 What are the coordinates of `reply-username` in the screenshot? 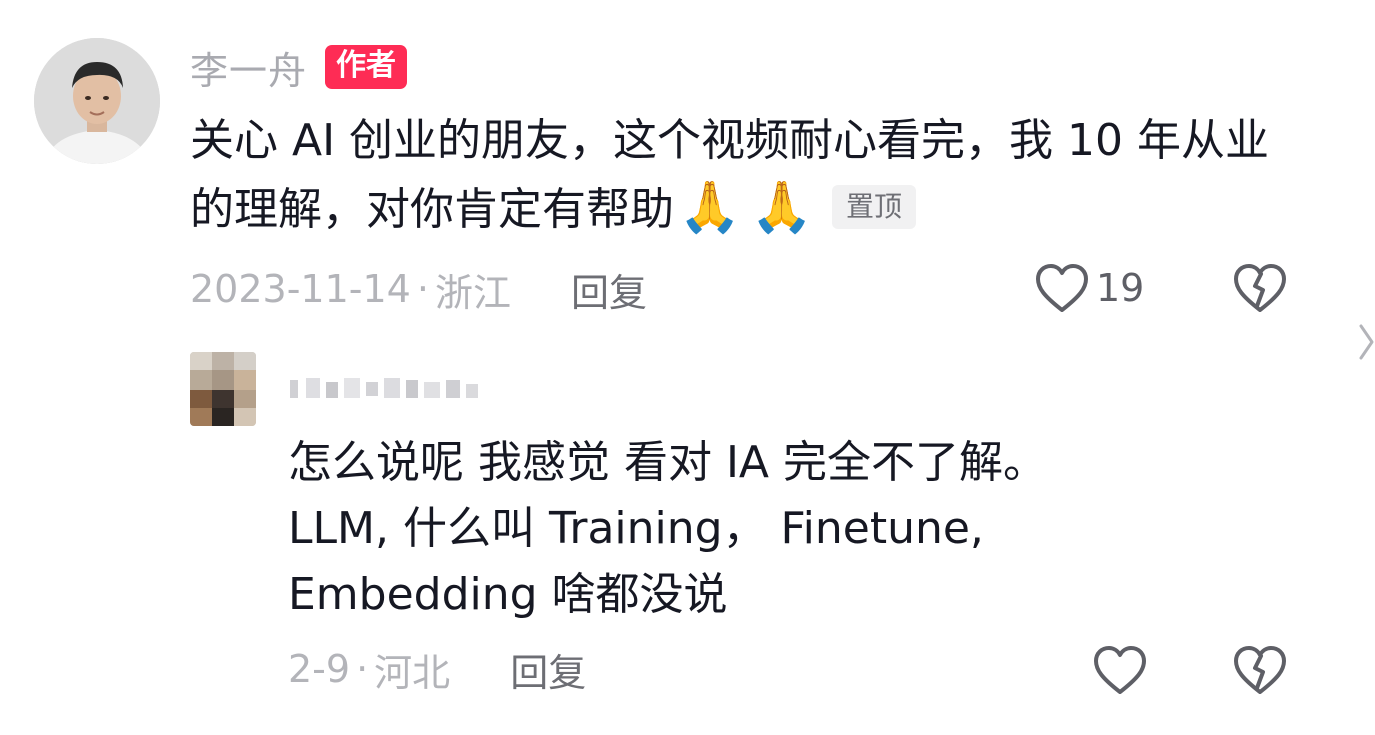 It's located at (385, 388).